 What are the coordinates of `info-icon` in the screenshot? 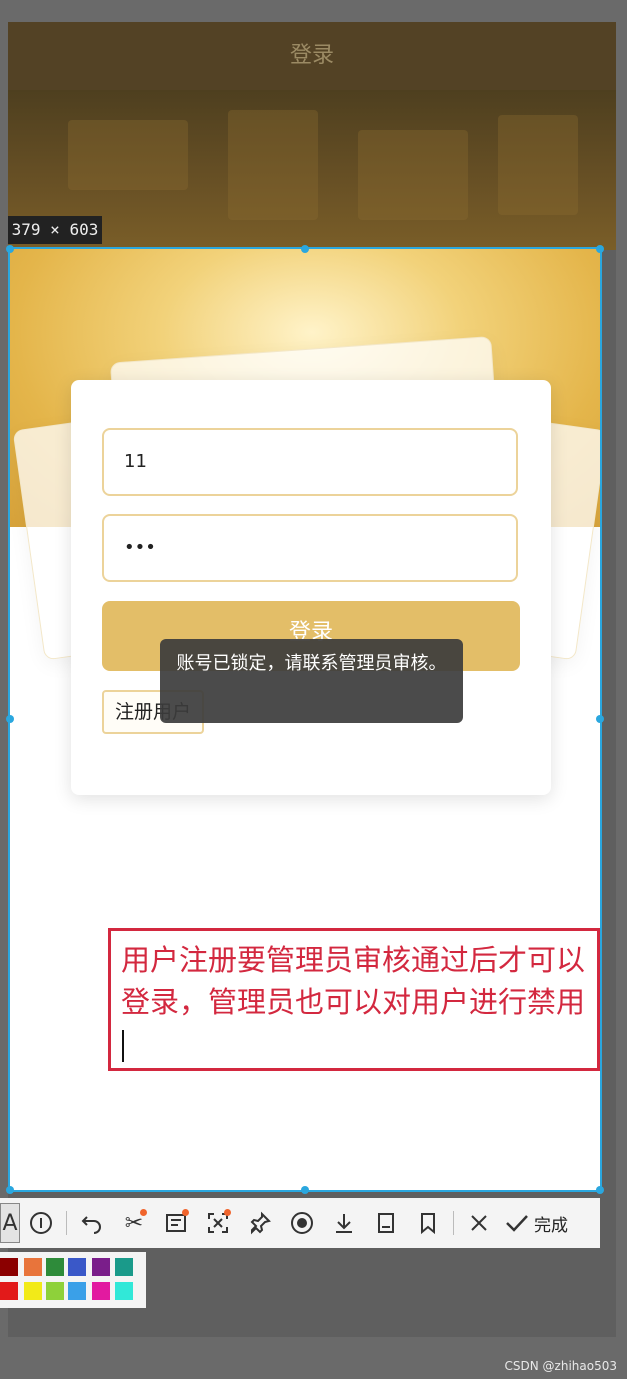 It's located at (41, 1223).